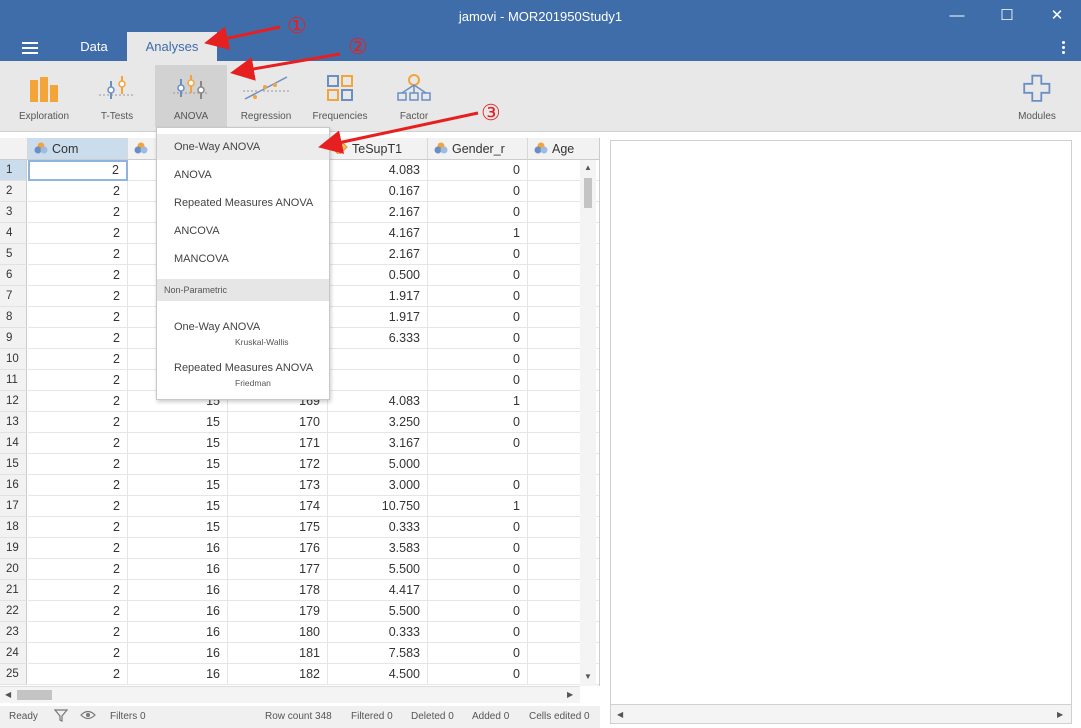  Describe the element at coordinates (341, 89) in the screenshot. I see `annotation-overlay` at that location.